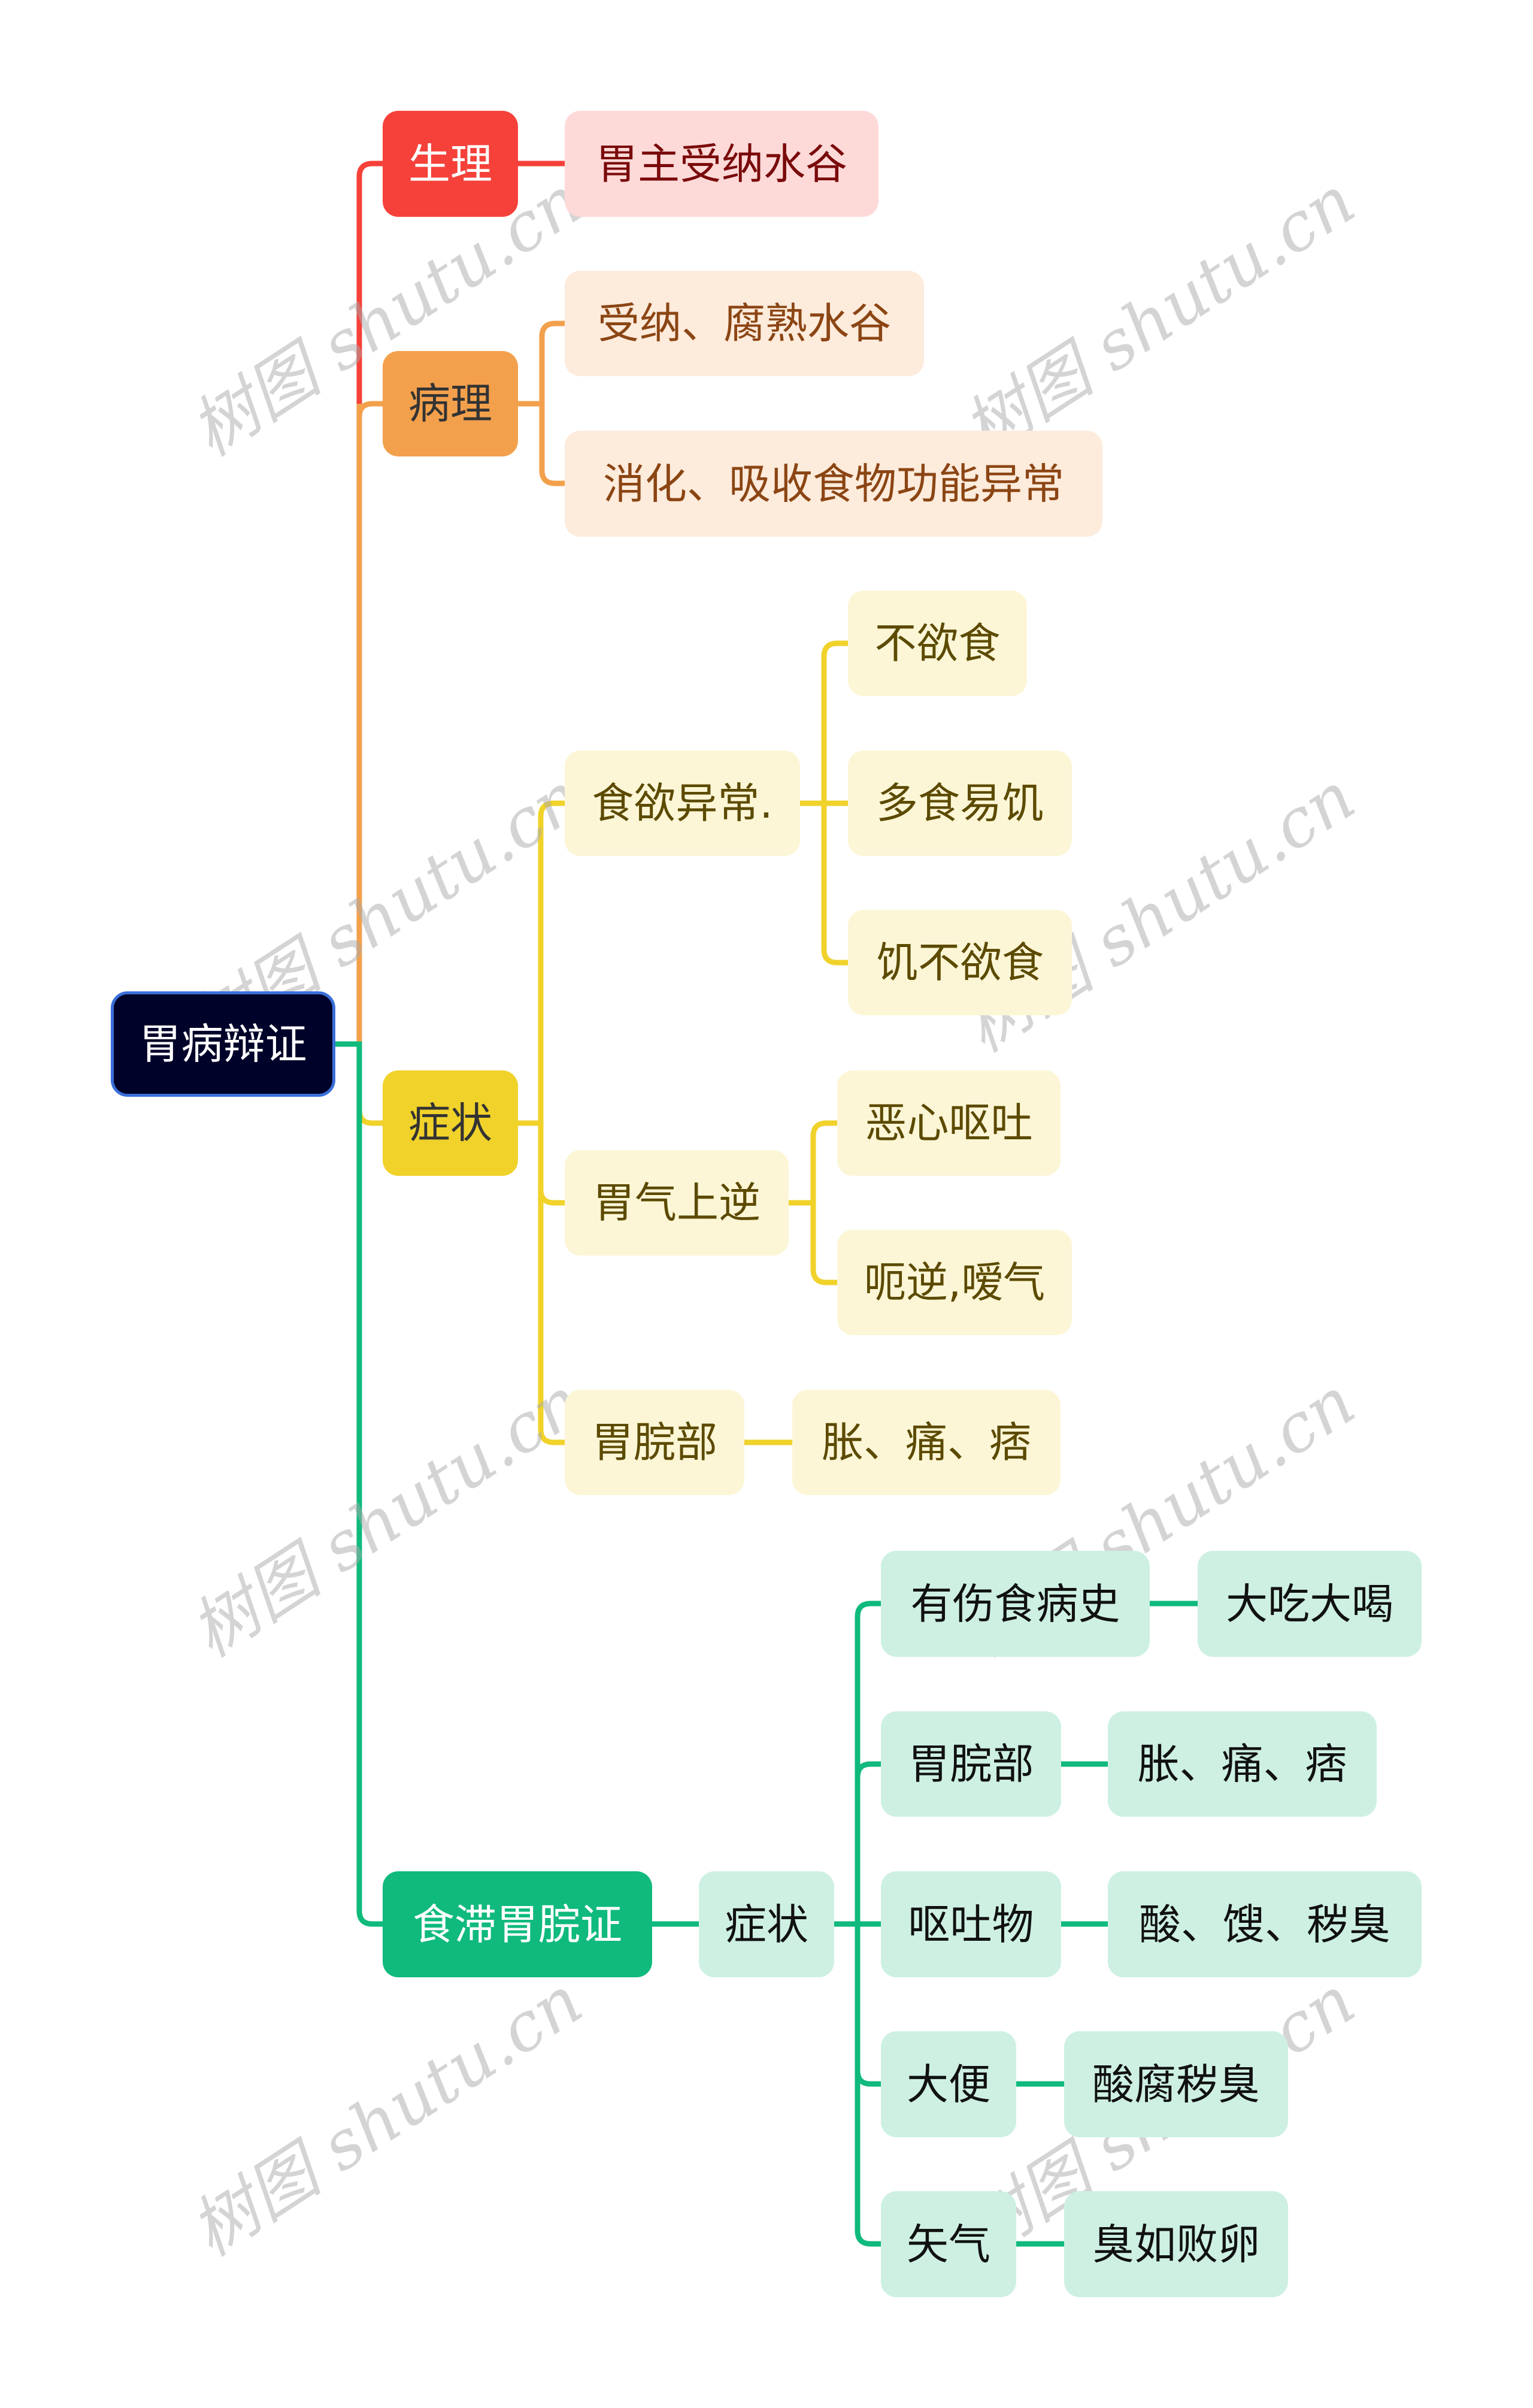  Describe the element at coordinates (948, 2084) in the screenshot. I see `stagnation-item: 大便` at that location.